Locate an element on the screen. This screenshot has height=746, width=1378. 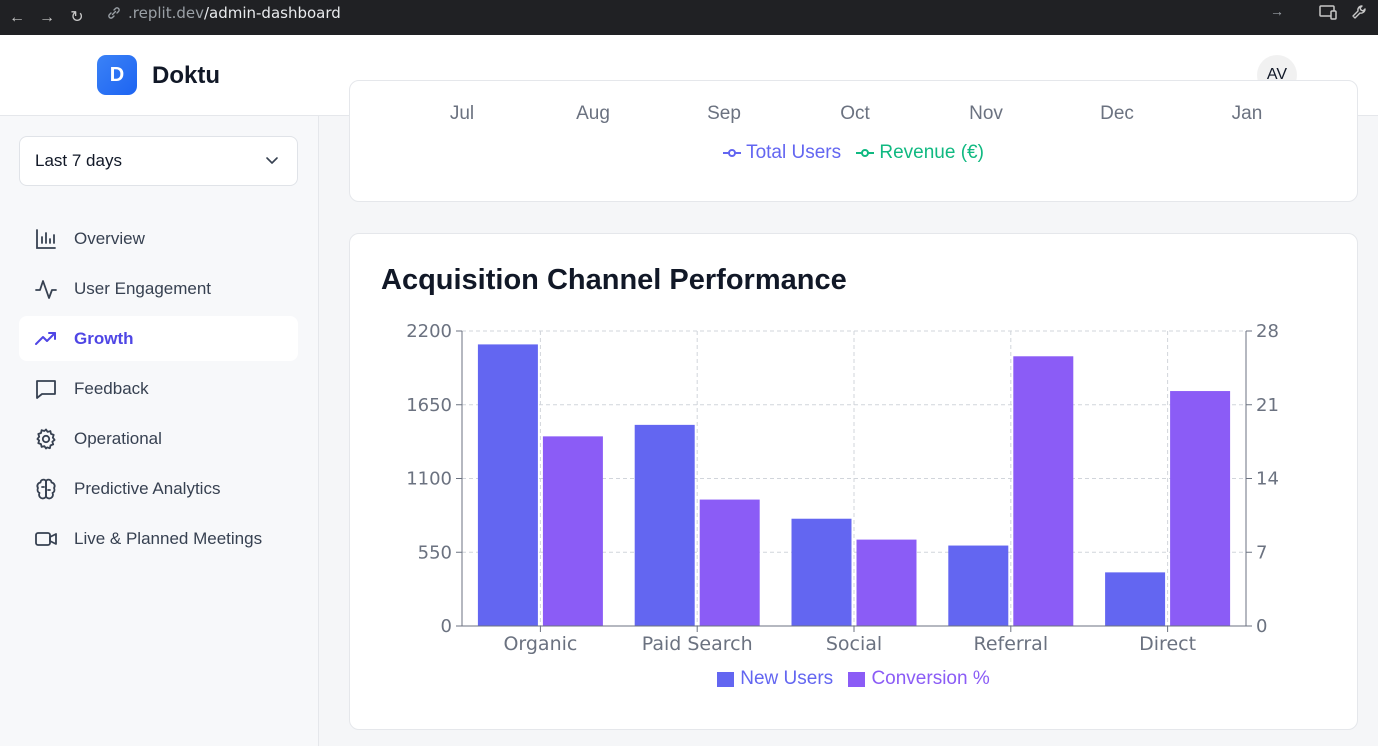
sidebar-item-feedback: Feedback is located at coordinates (158, 388).